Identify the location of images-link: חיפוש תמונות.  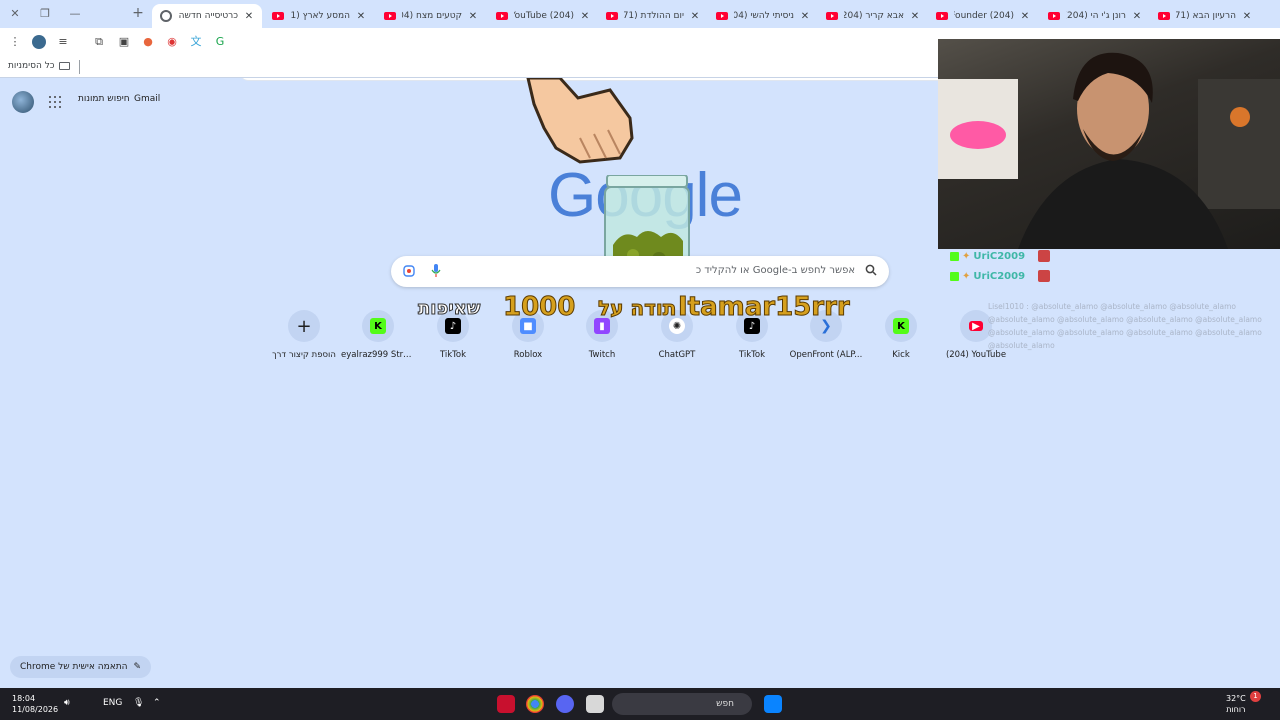
(104, 99).